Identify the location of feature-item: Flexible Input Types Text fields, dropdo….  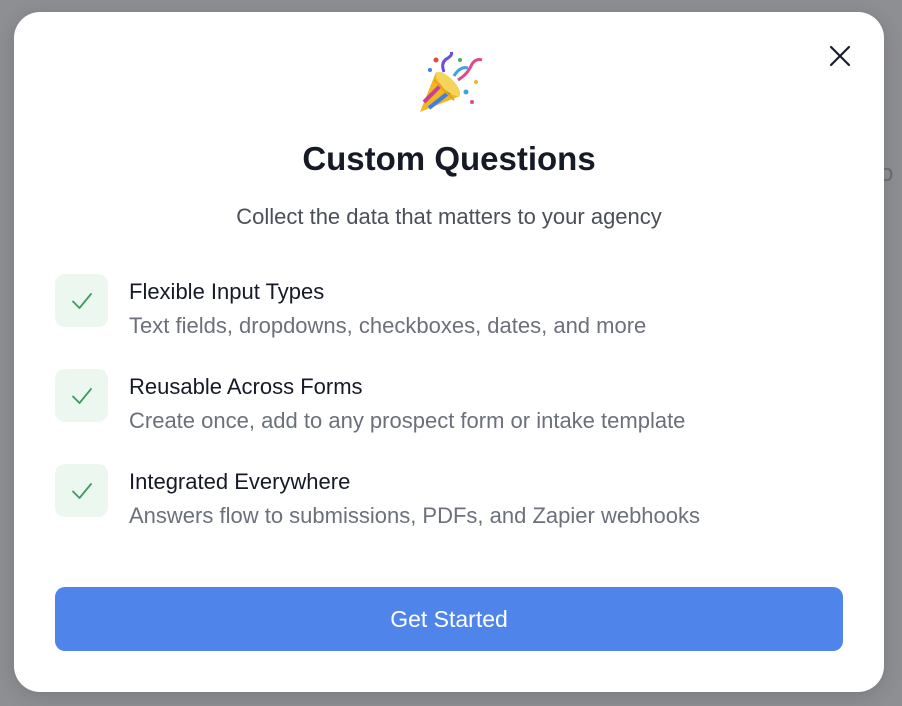
(445, 321).